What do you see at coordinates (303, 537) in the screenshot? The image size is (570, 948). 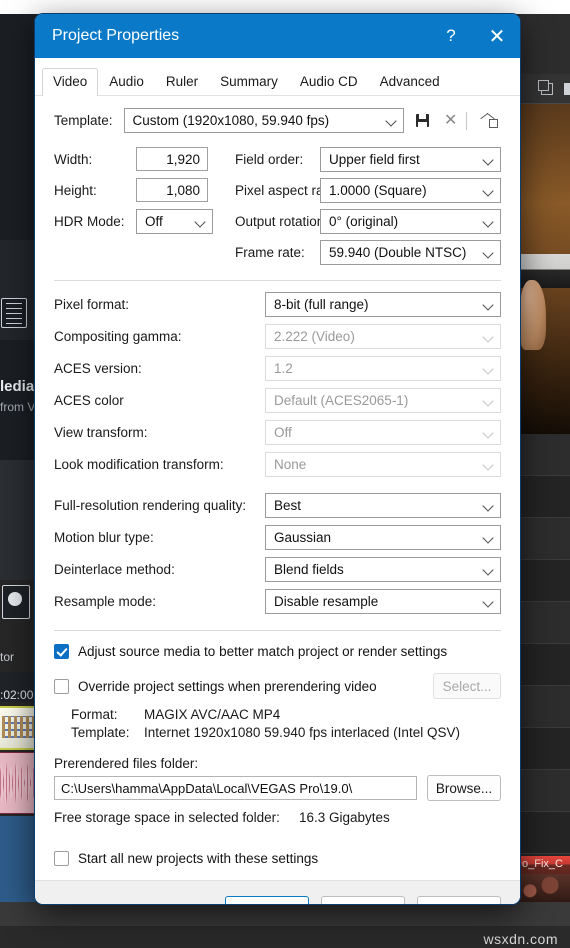 I see `motion-blur-type-value: Gaussian` at bounding box center [303, 537].